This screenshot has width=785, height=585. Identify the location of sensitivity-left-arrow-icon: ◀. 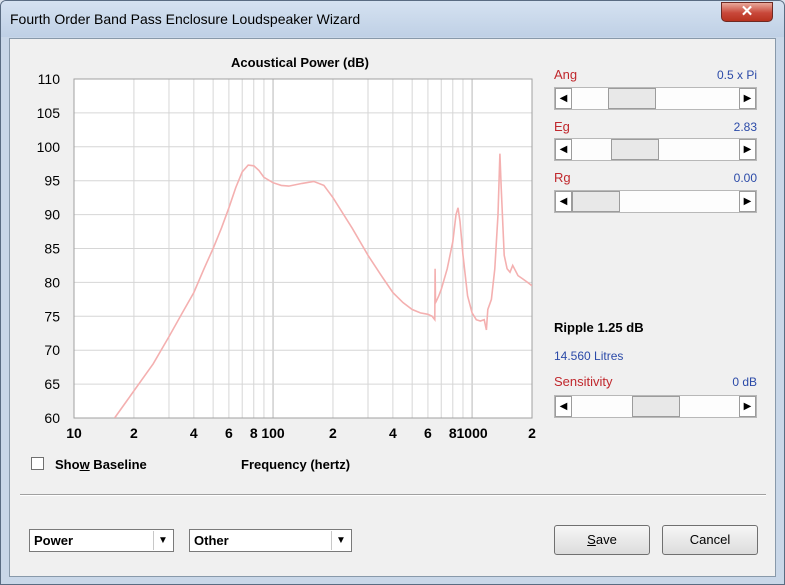
(563, 406).